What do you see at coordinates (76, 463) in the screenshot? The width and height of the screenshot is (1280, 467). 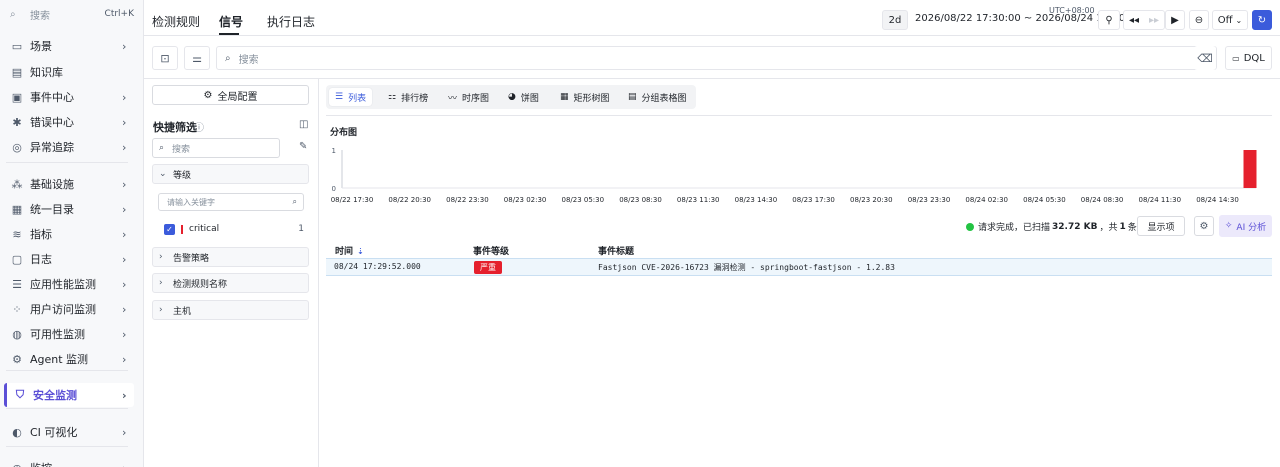 I see `sidebar-item-label: 监控` at bounding box center [76, 463].